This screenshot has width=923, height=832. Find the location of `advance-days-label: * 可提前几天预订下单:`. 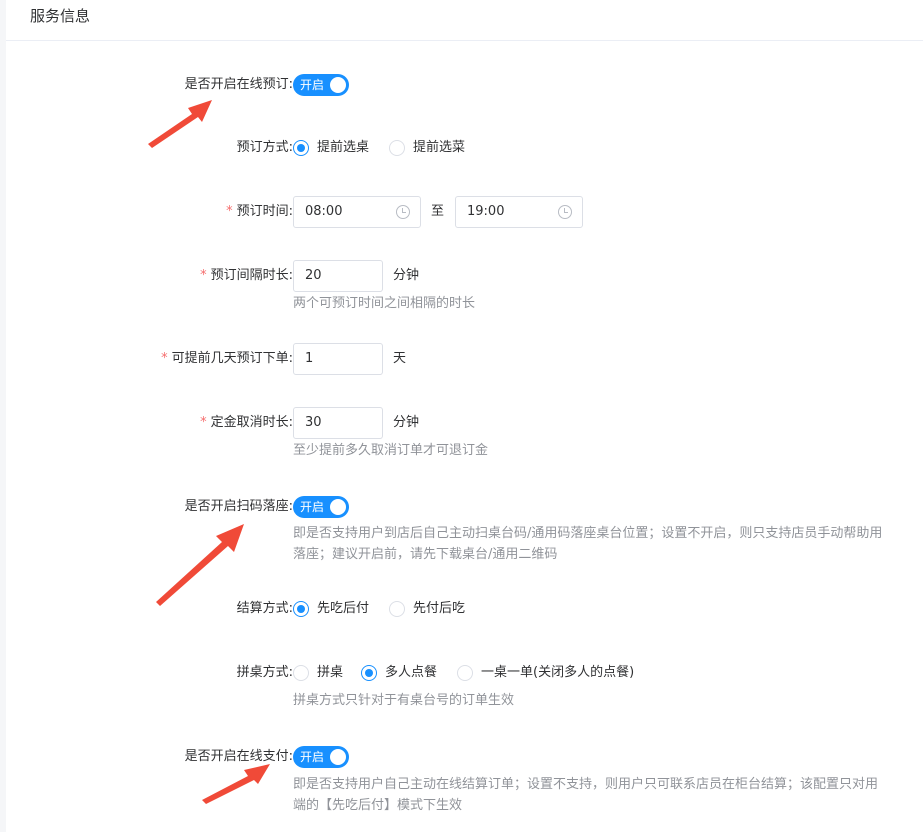

advance-days-label: * 可提前几天预订下单: is located at coordinates (227, 359).